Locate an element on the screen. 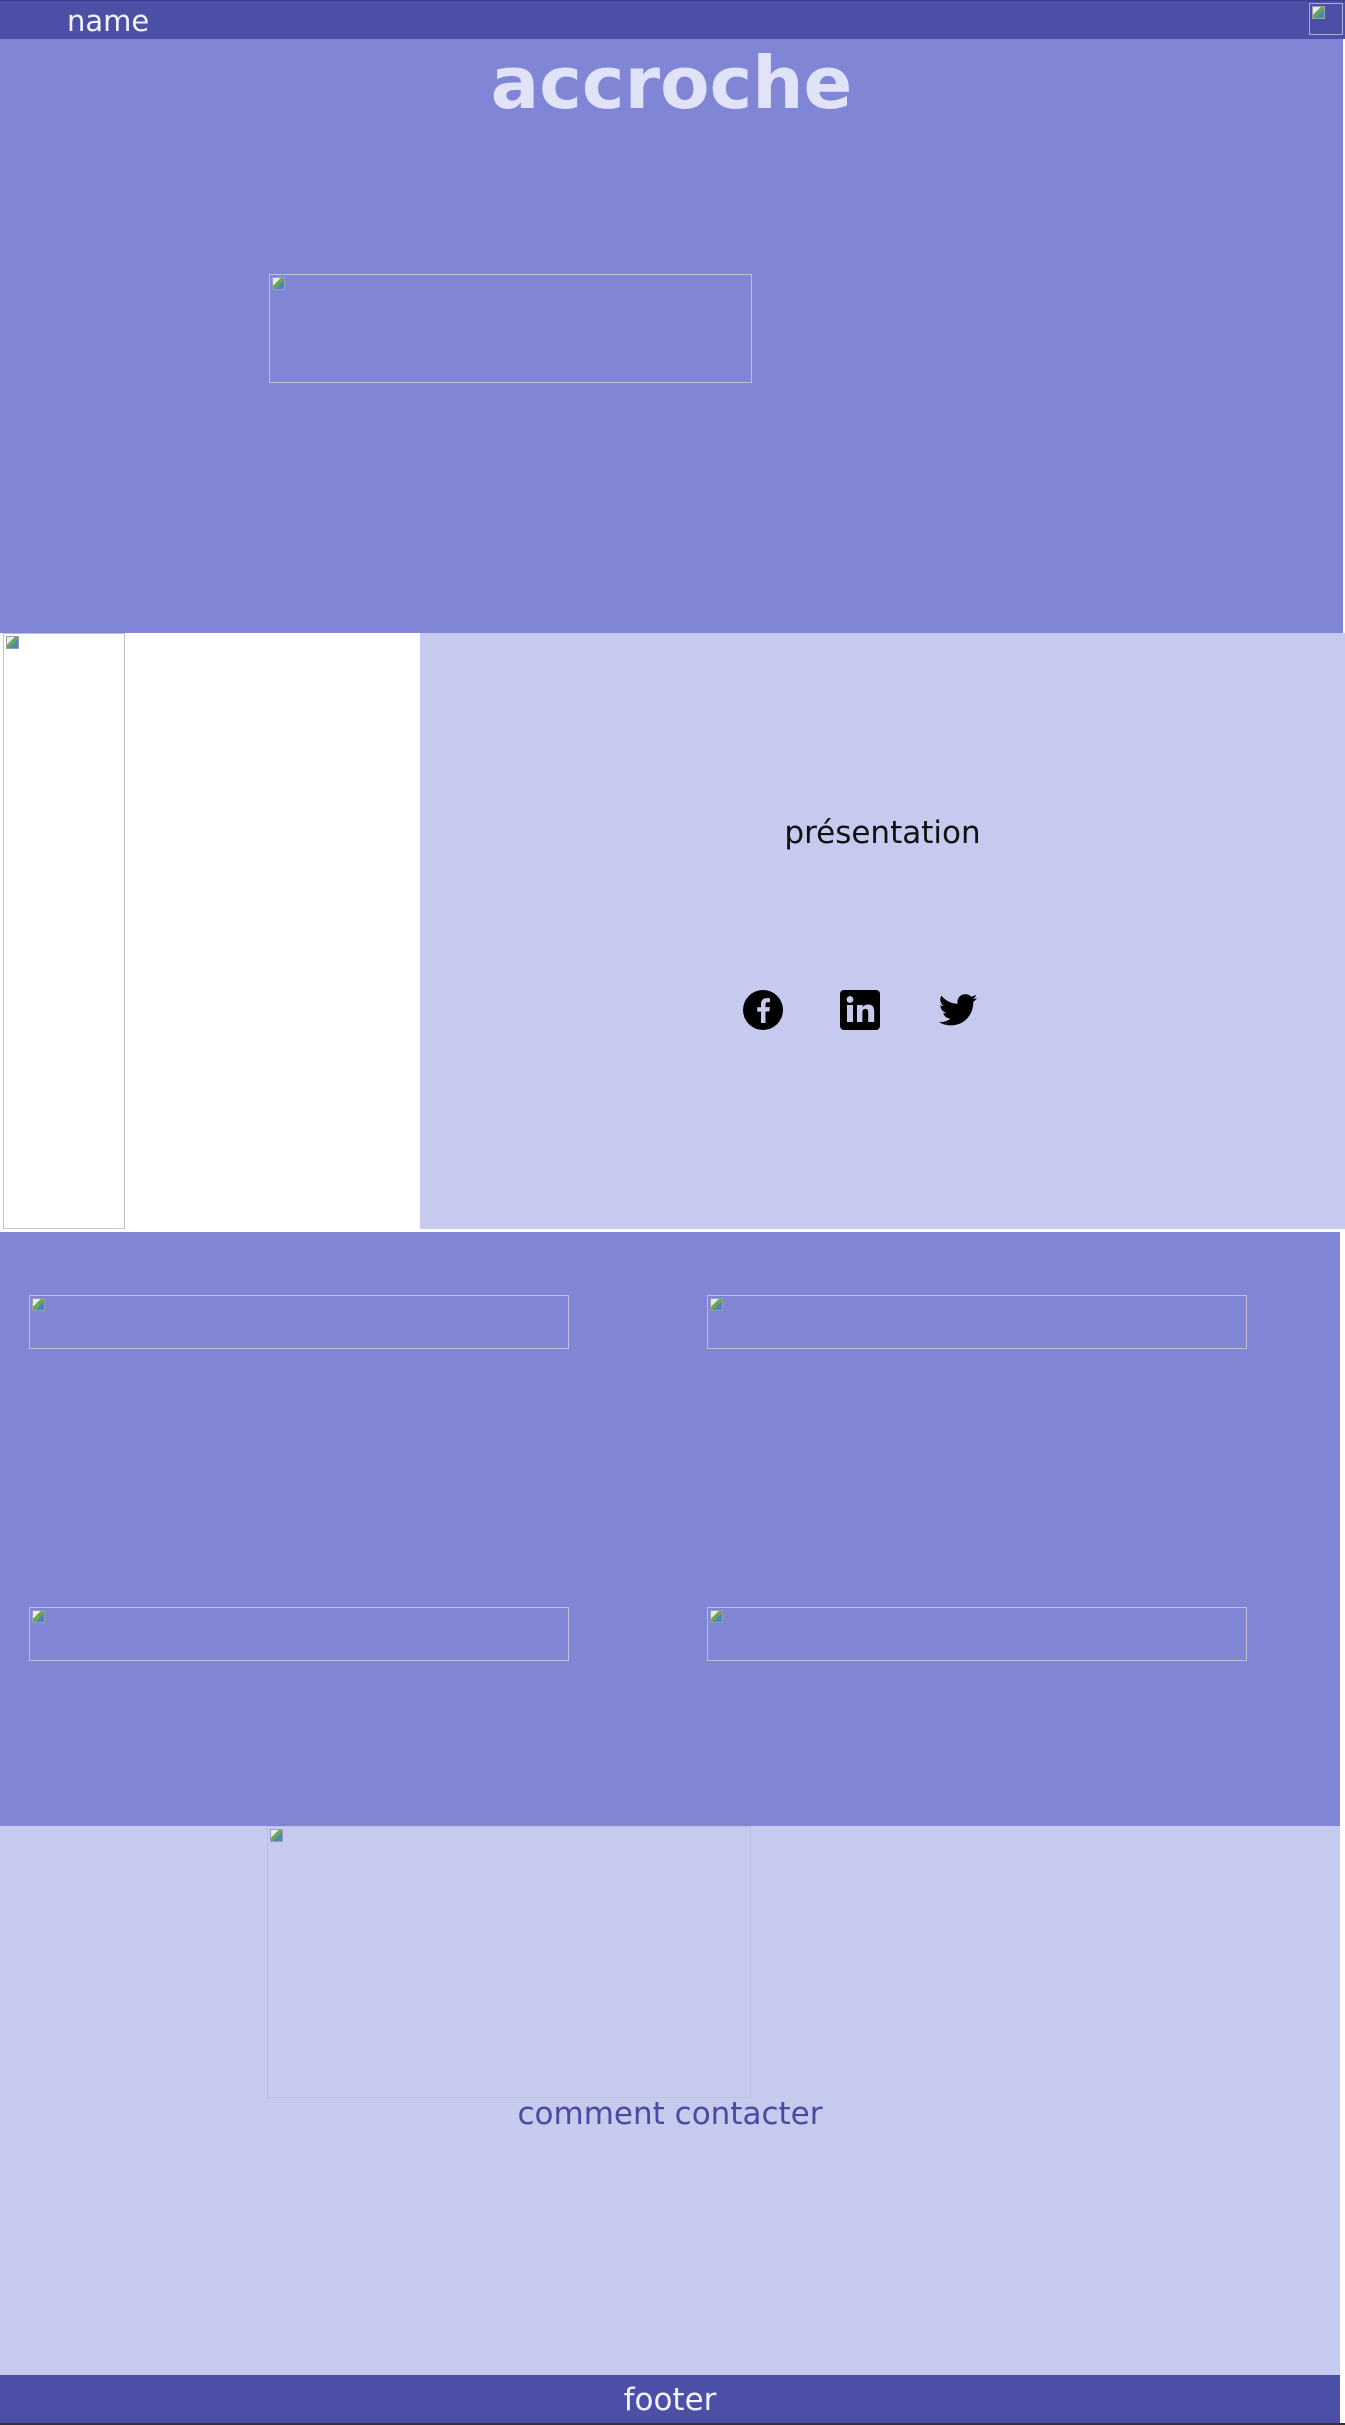 The height and width of the screenshot is (2425, 1345). facebook-link is located at coordinates (763, 1010).